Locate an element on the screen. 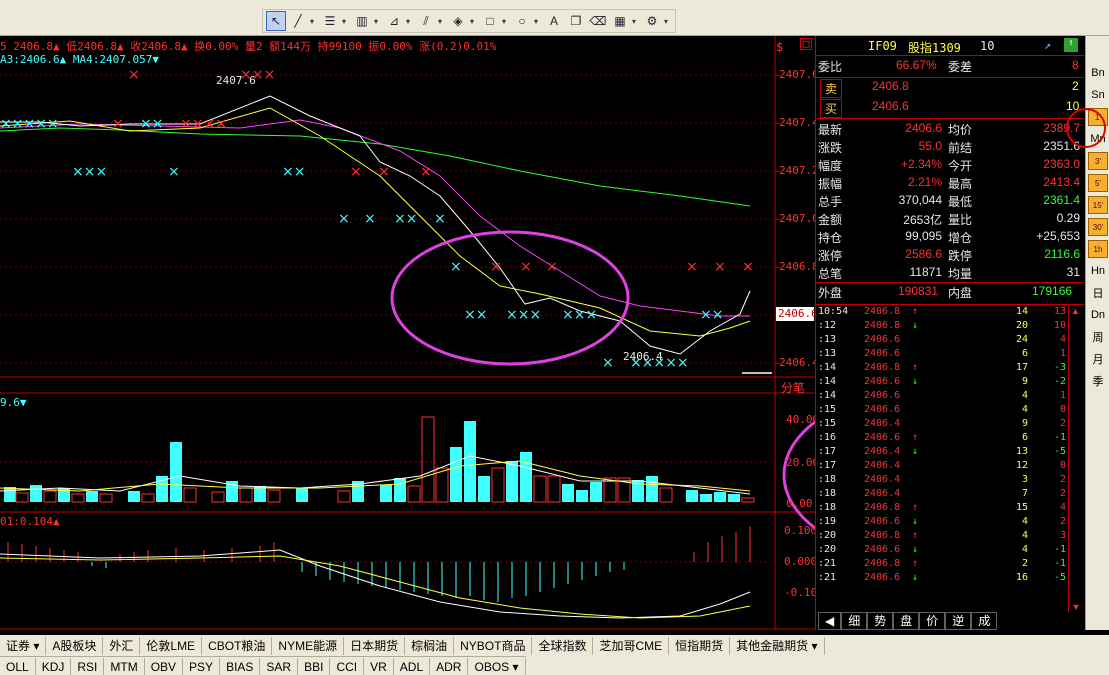  market-tab: 日本期货 is located at coordinates (375, 646).